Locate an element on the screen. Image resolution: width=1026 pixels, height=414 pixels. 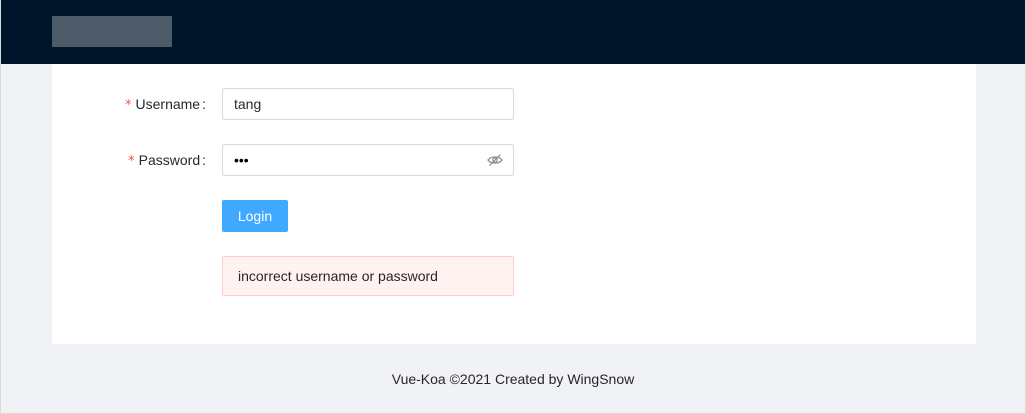
username-label: * Username: is located at coordinates (169, 104).